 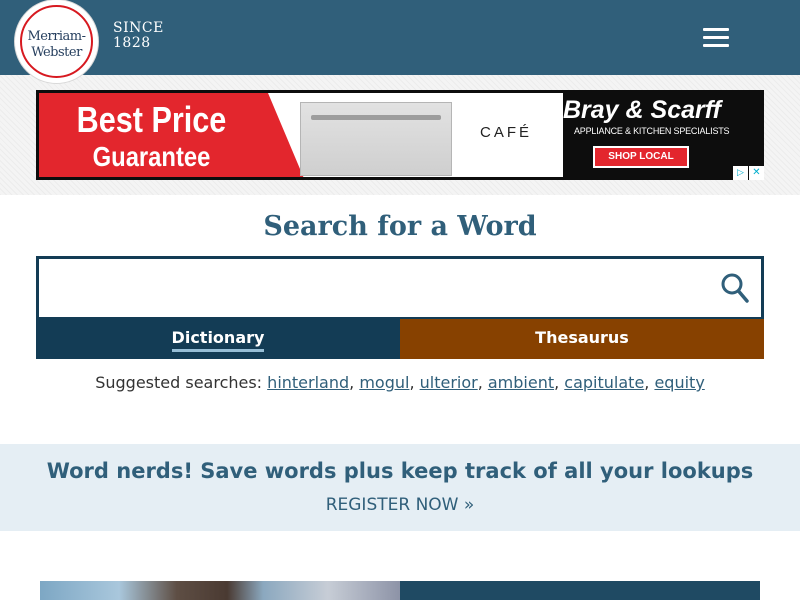 I want to click on logo-text-line-1: Merriam-, so click(x=56, y=36).